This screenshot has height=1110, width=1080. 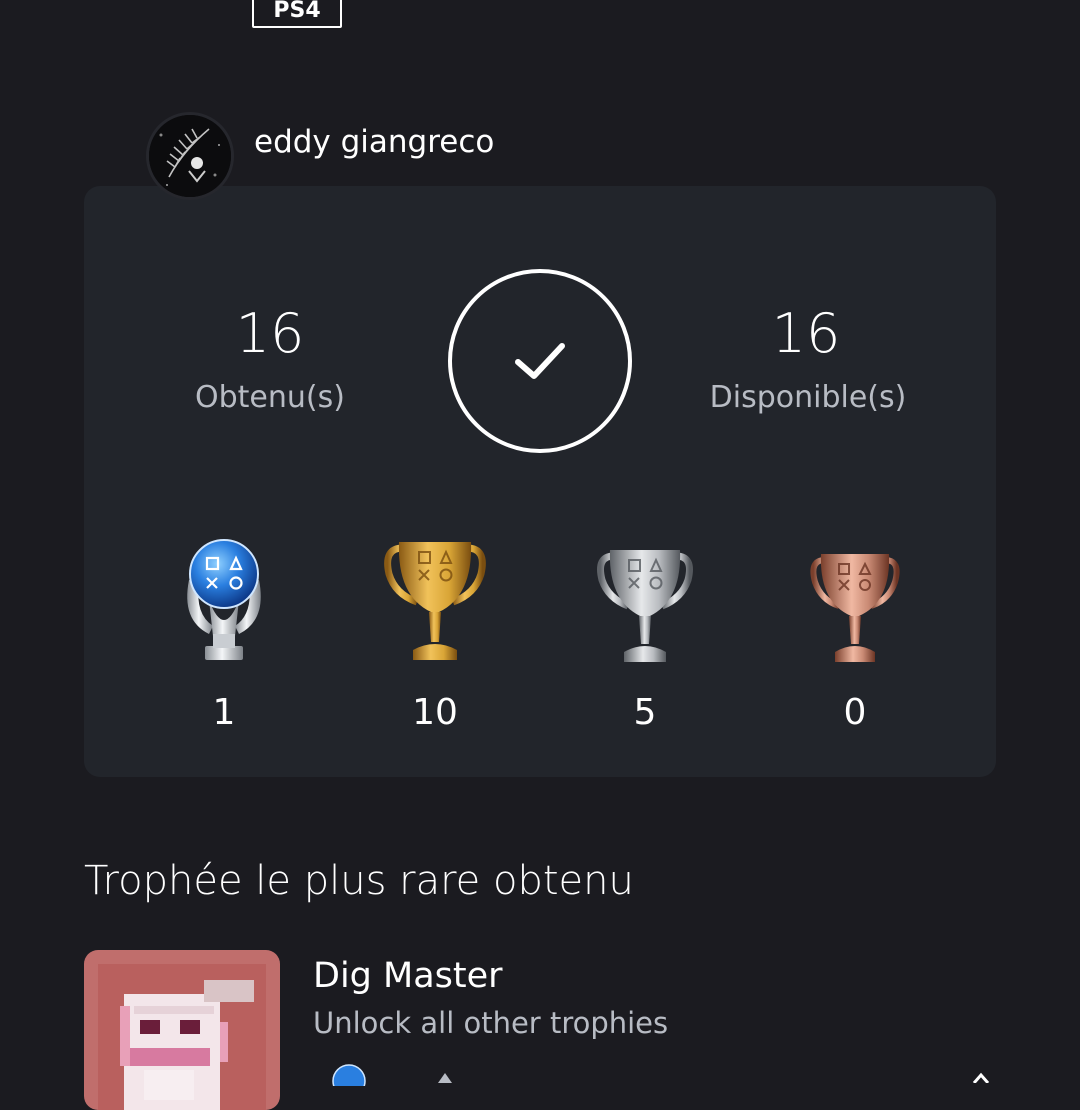 What do you see at coordinates (645, 712) in the screenshot?
I see `silver-count: 5` at bounding box center [645, 712].